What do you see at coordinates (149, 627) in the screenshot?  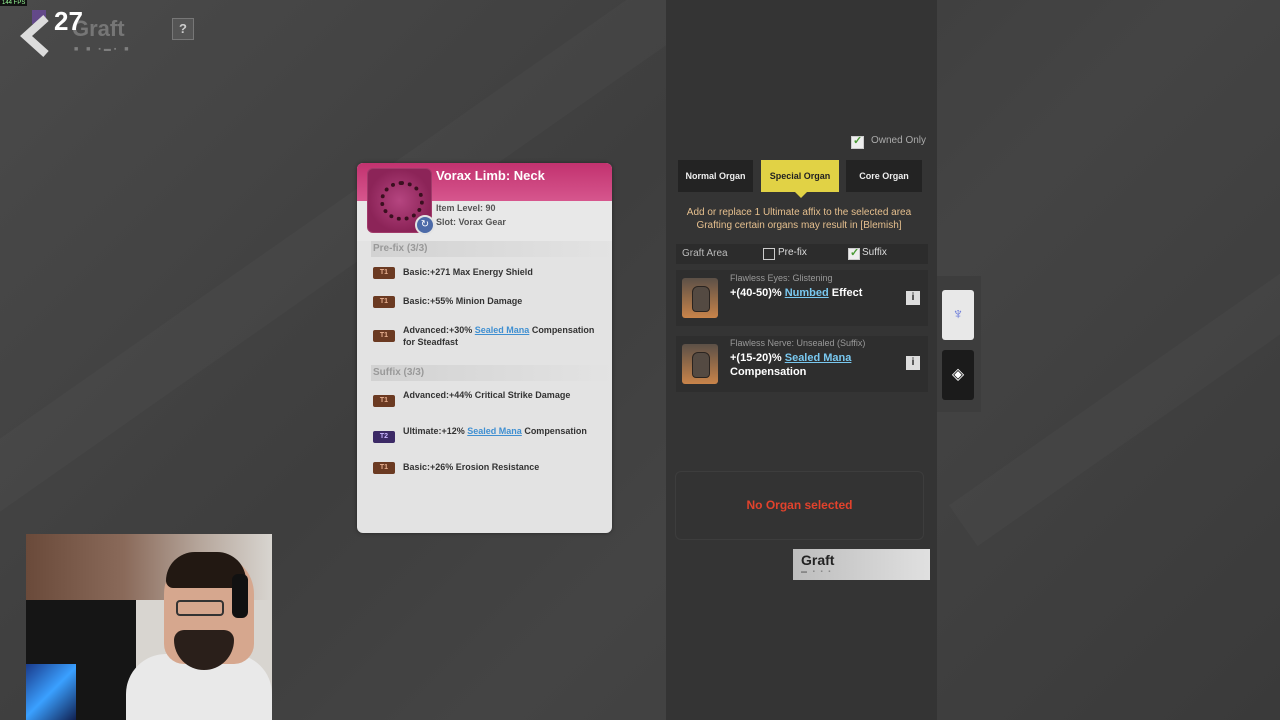 I see `webcam-overlay` at bounding box center [149, 627].